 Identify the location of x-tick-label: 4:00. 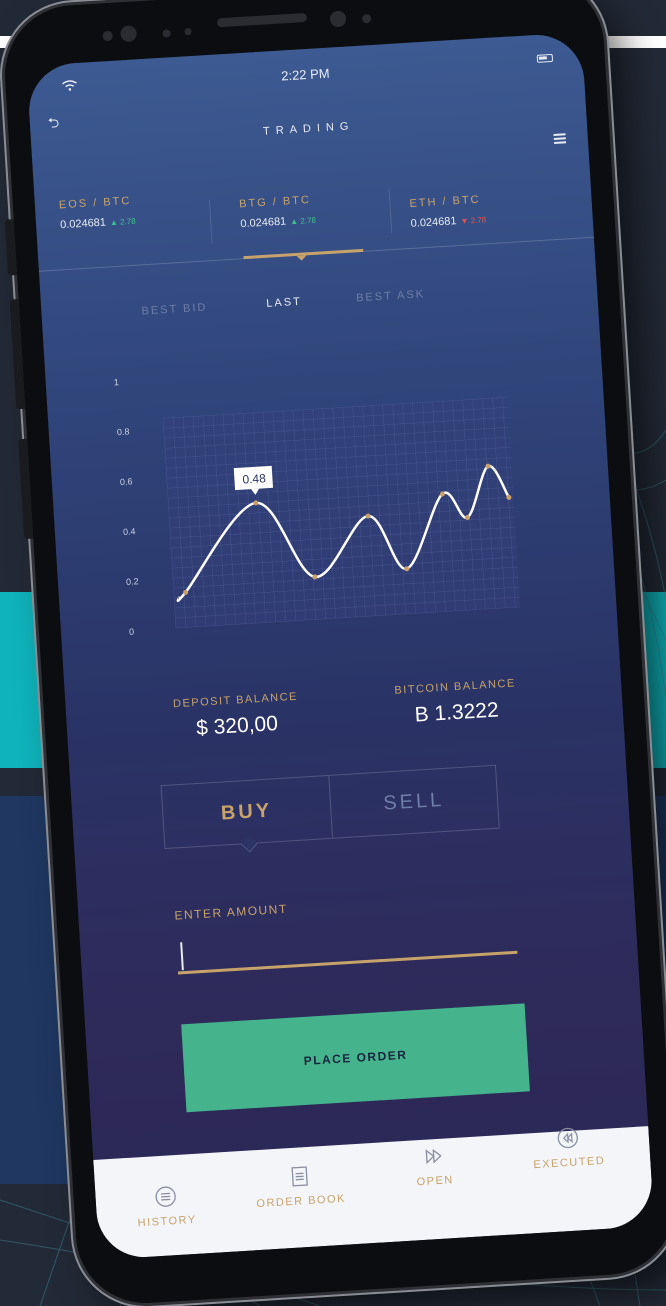
(362, 642).